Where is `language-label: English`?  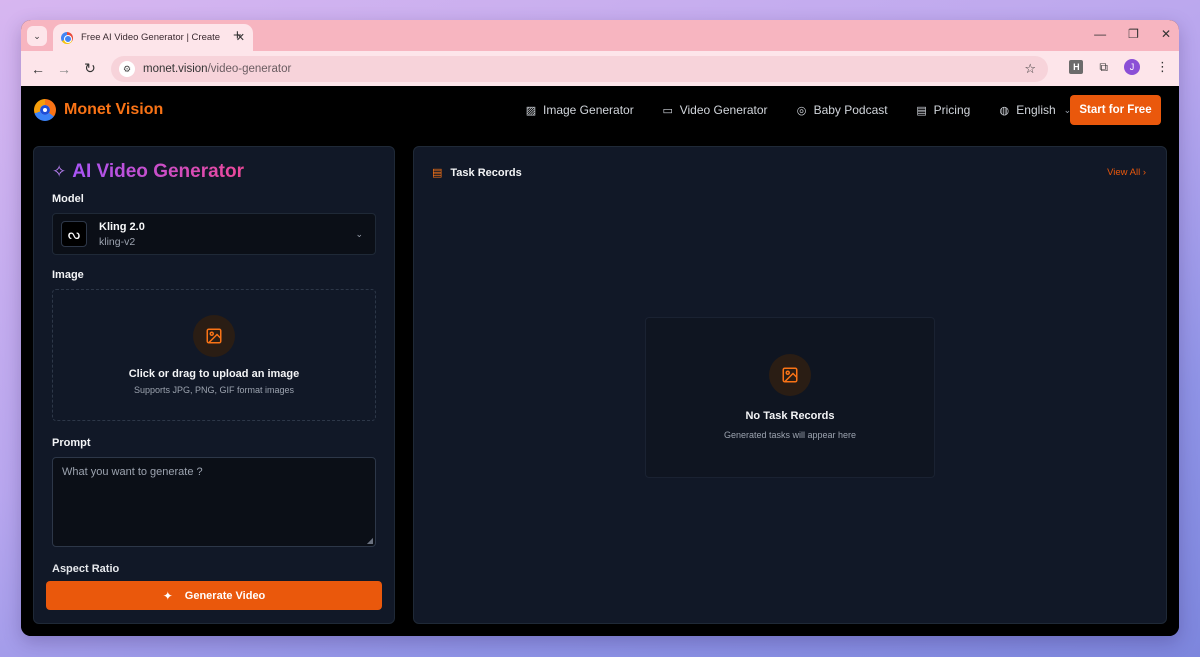 language-label: English is located at coordinates (1036, 110).